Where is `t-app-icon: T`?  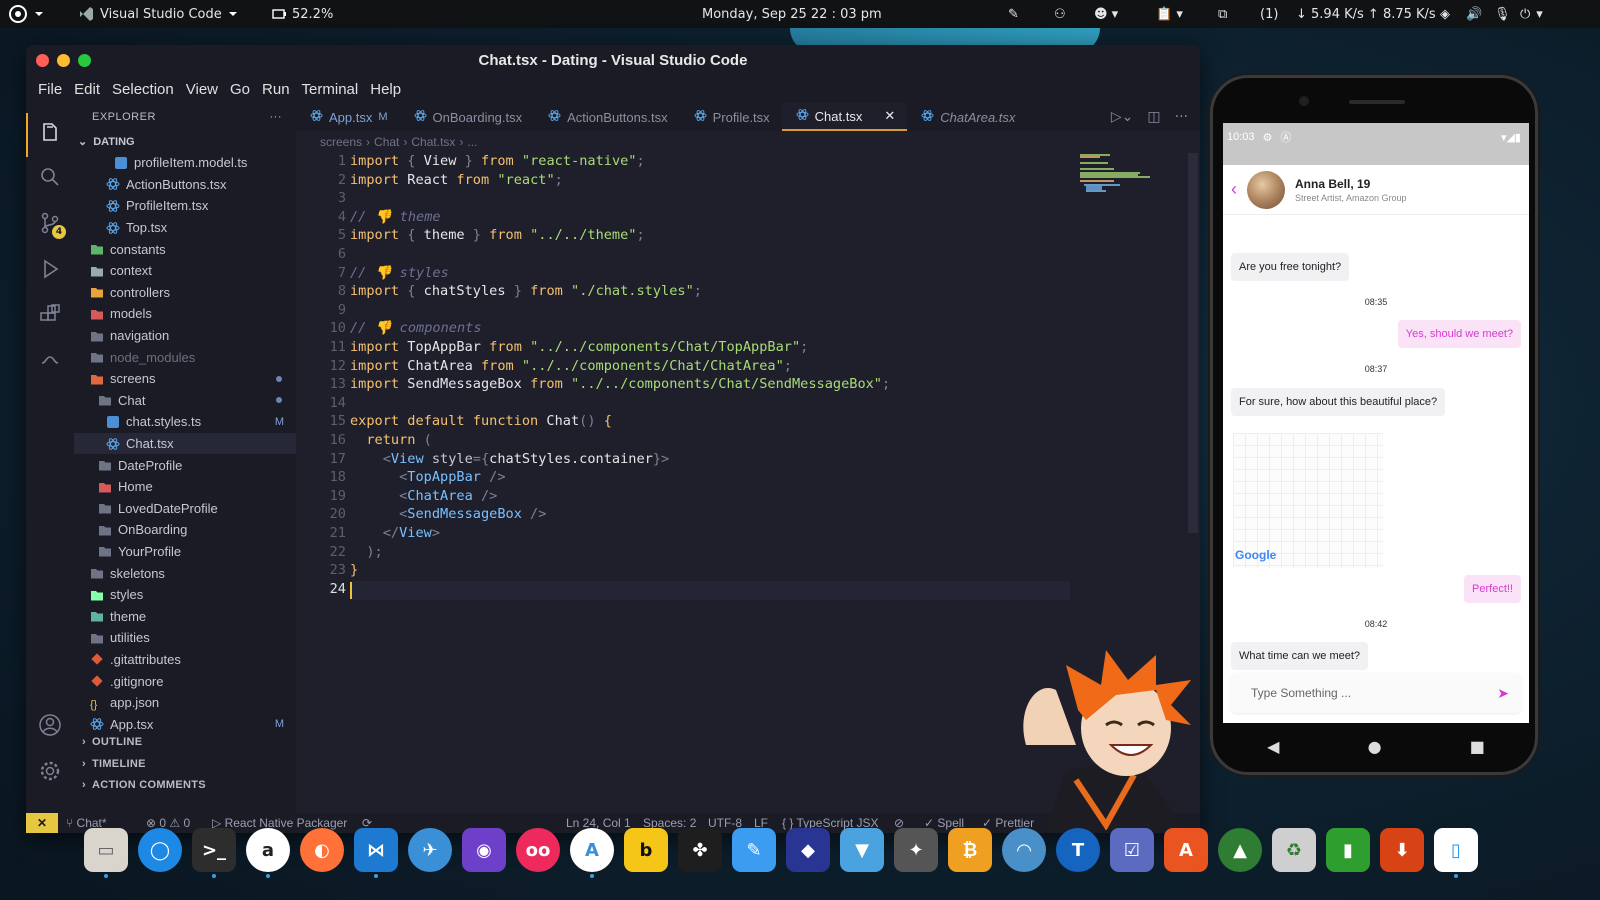 t-app-icon: T is located at coordinates (1078, 850).